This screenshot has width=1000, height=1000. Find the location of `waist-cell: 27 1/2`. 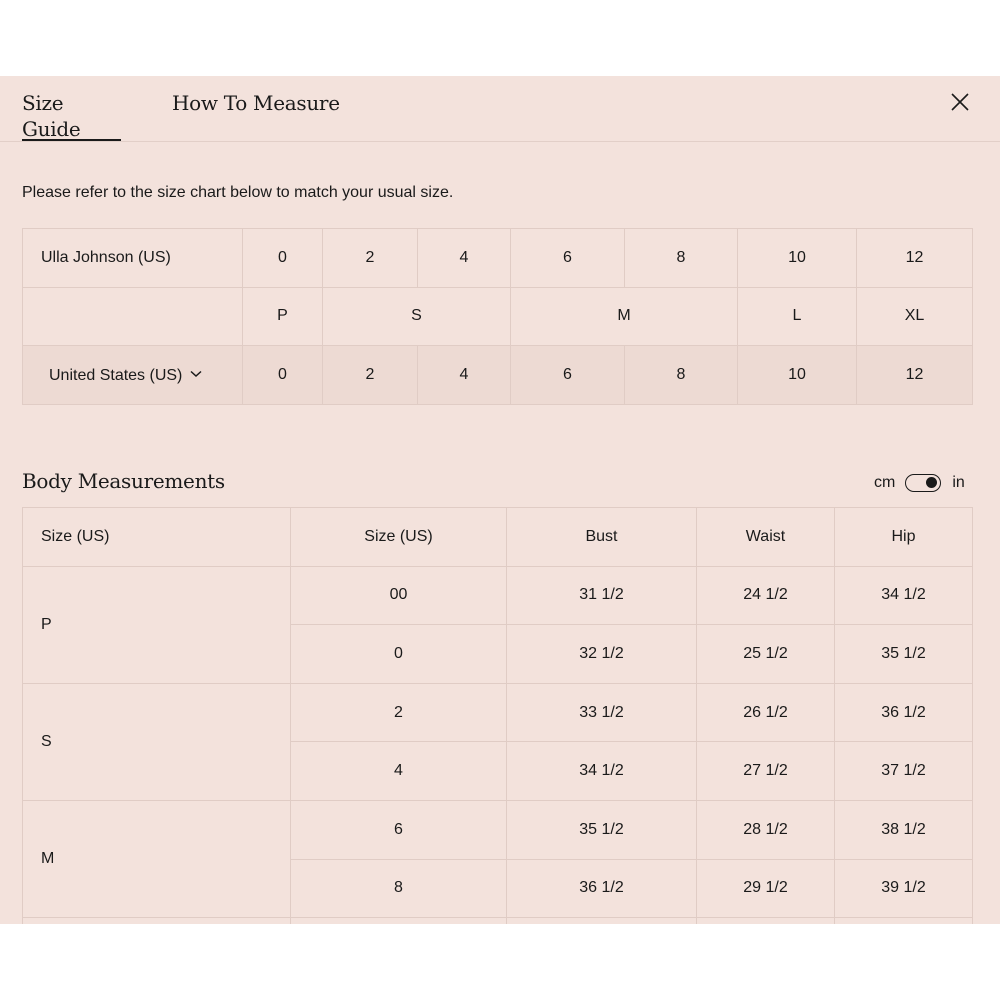

waist-cell: 27 1/2 is located at coordinates (765, 771).